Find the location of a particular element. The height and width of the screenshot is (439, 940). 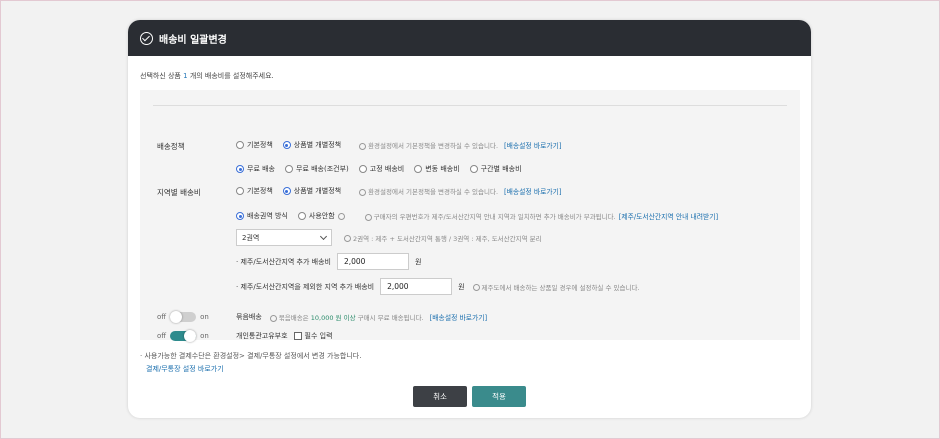

bundle-settings-link: [배송설정 바로가기] is located at coordinates (459, 317).